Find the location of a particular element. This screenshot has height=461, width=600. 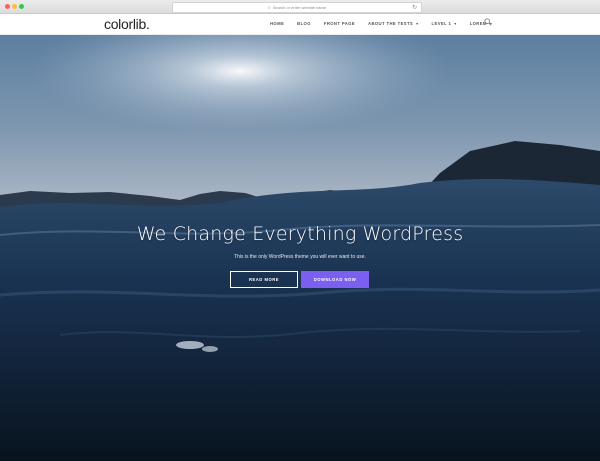

minimize-window-button is located at coordinates (14, 6).